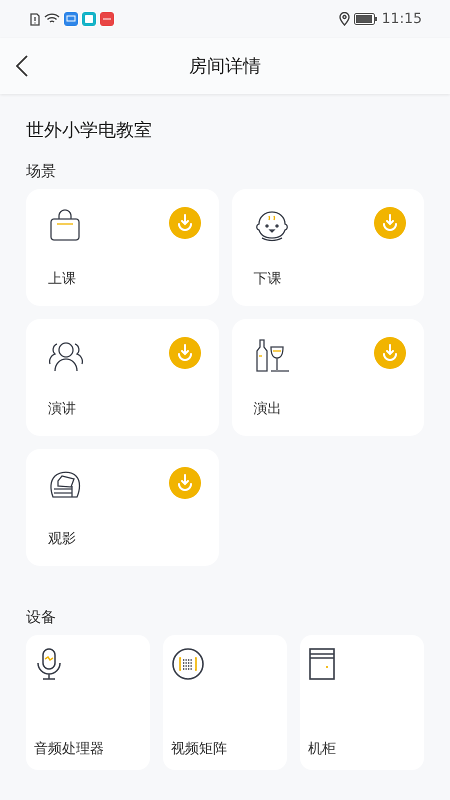 Image resolution: width=450 pixels, height=800 pixels. I want to click on scene-label: 上课, so click(62, 279).